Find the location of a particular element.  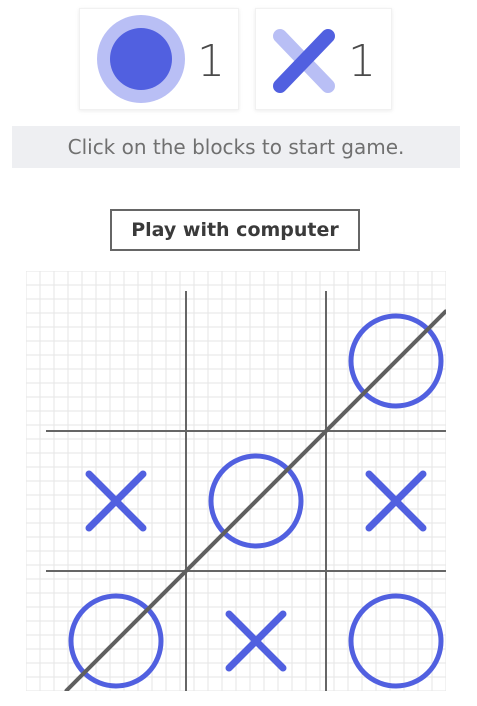

cross-icon is located at coordinates (304, 61).